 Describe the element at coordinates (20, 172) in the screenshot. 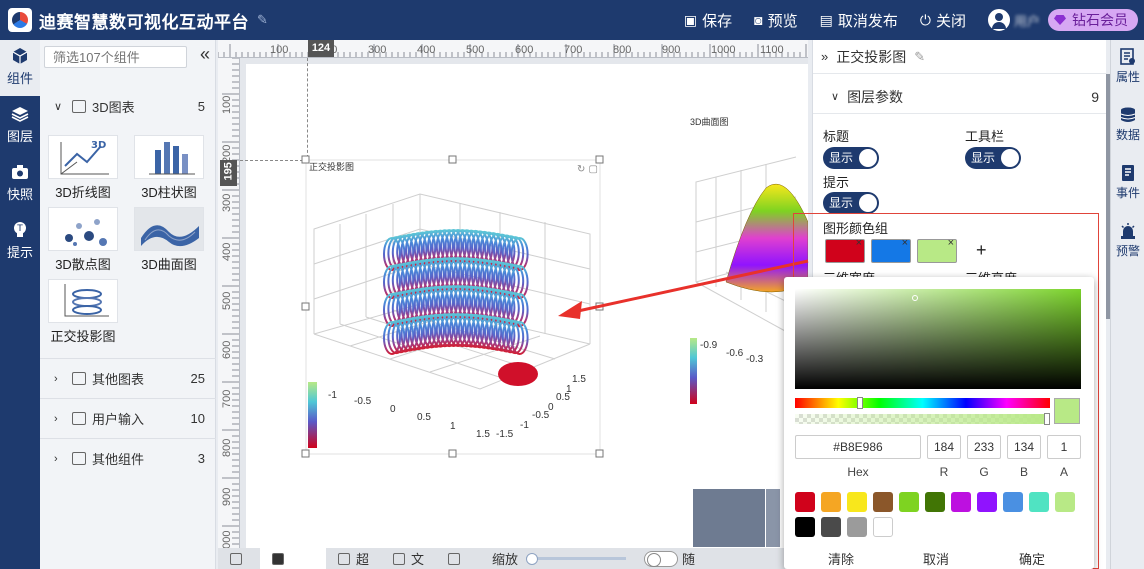

I see `camera-icon` at that location.